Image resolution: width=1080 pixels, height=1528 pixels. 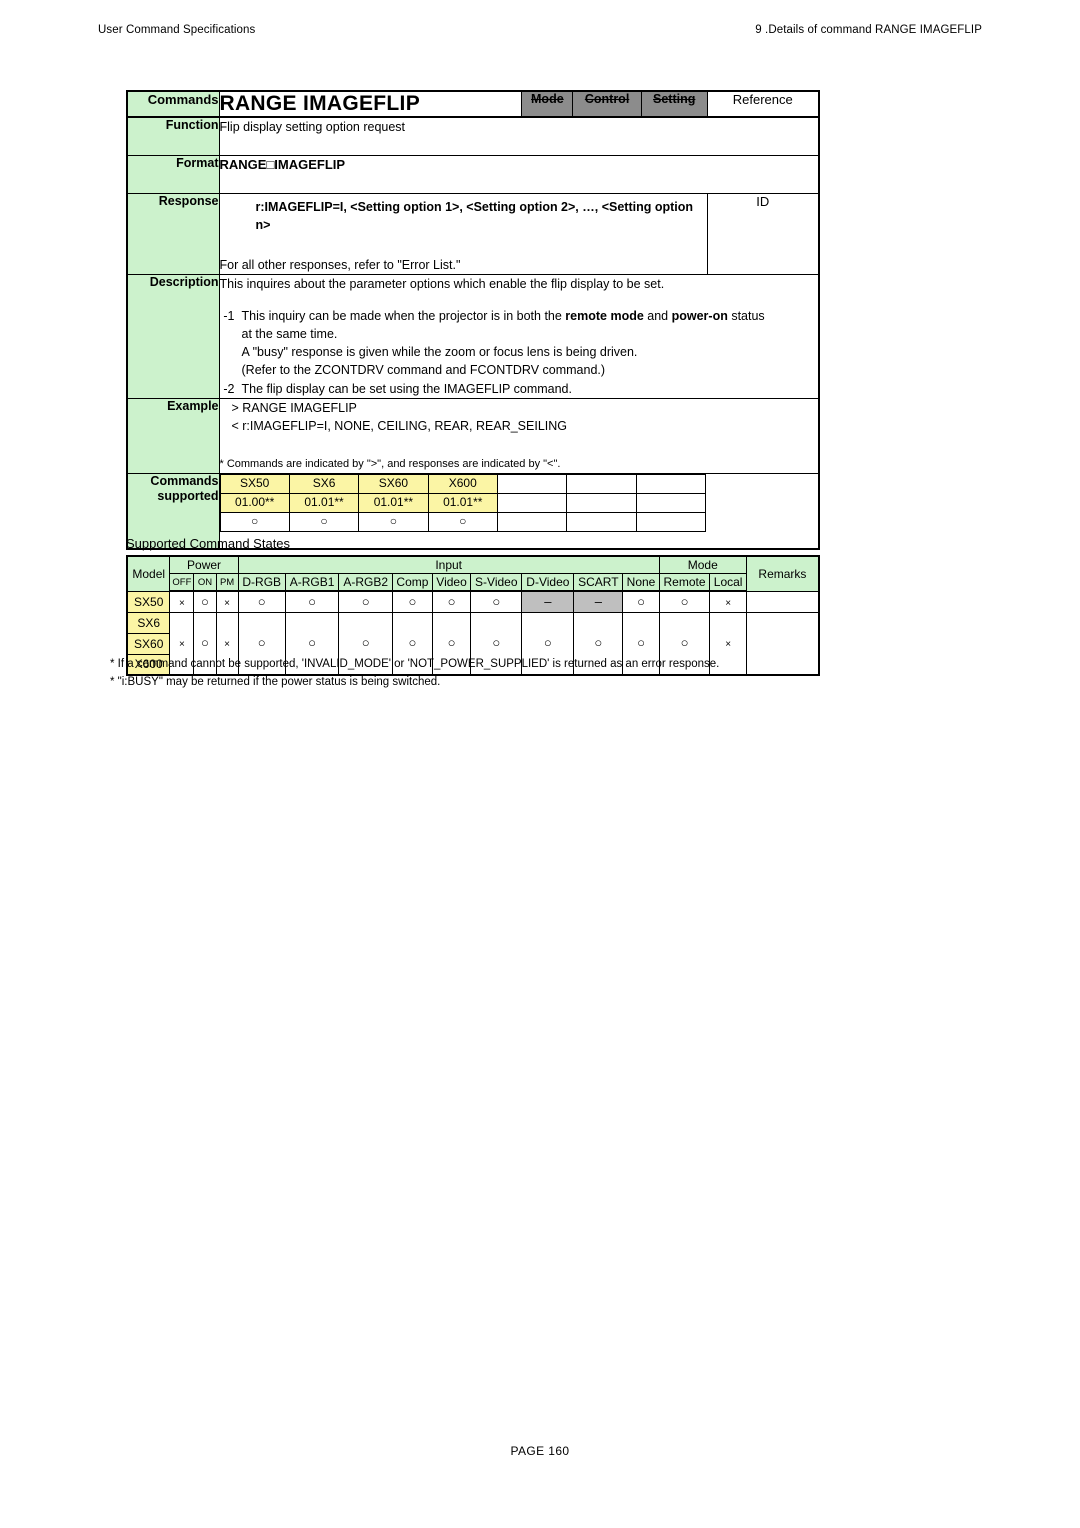 I want to click on supported-blank-cell, so click(x=519, y=539).